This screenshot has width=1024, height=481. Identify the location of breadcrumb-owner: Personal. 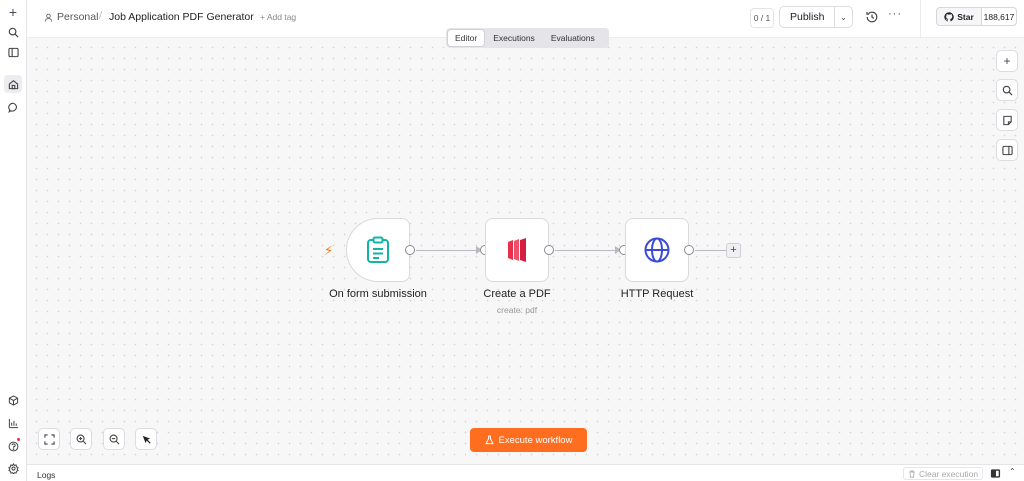
(71, 17).